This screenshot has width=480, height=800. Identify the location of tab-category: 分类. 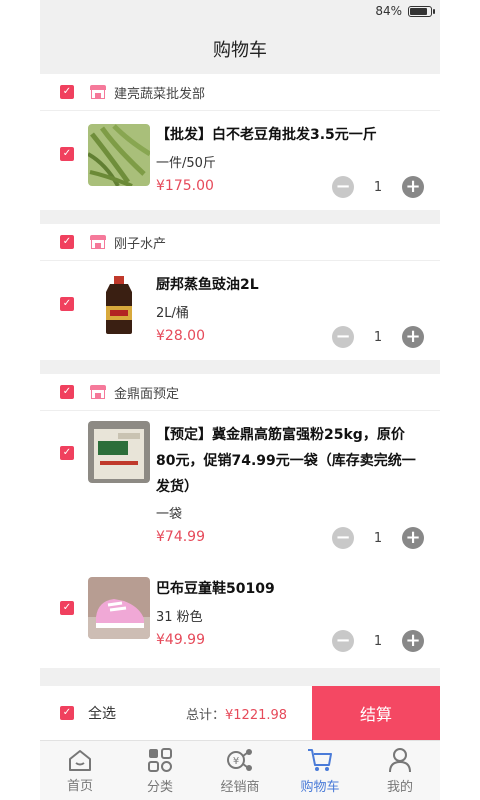
(160, 770).